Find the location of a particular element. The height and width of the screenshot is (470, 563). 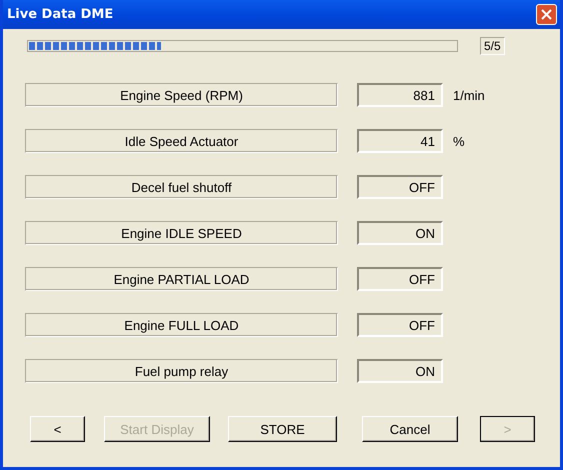

window-title: Live Data DME is located at coordinates (60, 14).